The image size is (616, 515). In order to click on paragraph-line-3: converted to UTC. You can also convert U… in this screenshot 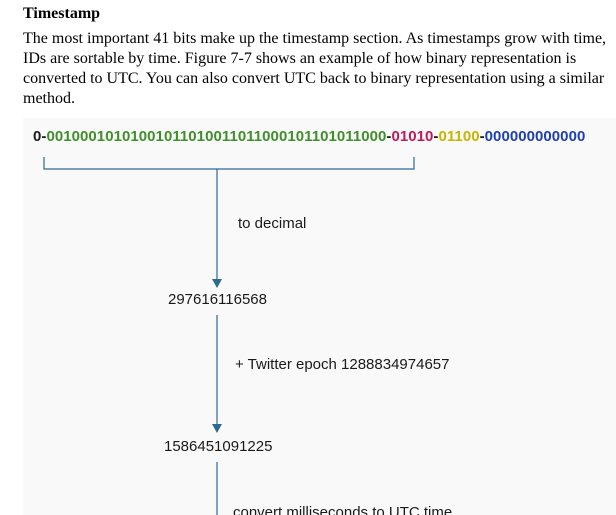, I will do `click(314, 78)`.